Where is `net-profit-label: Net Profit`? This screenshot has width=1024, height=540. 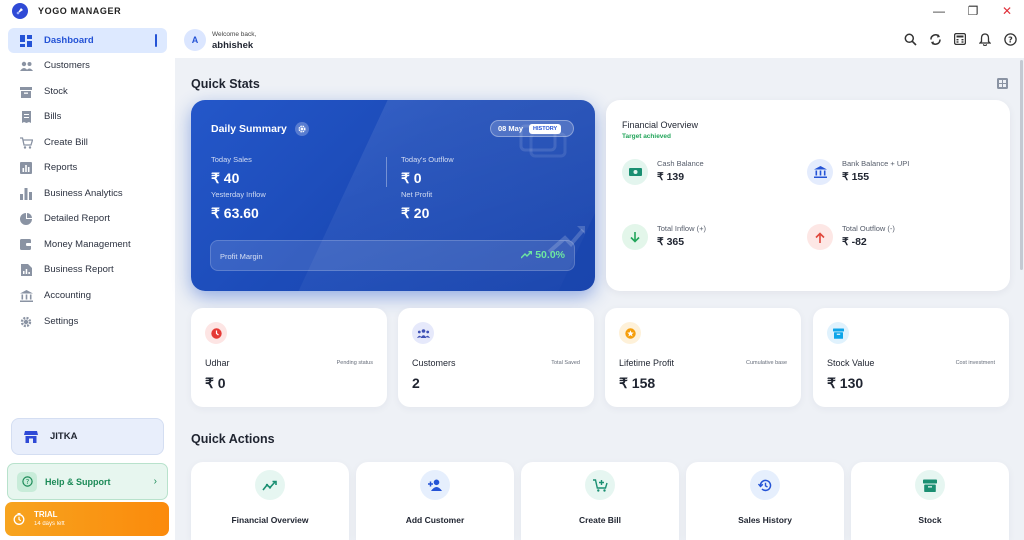 net-profit-label: Net Profit is located at coordinates (417, 194).